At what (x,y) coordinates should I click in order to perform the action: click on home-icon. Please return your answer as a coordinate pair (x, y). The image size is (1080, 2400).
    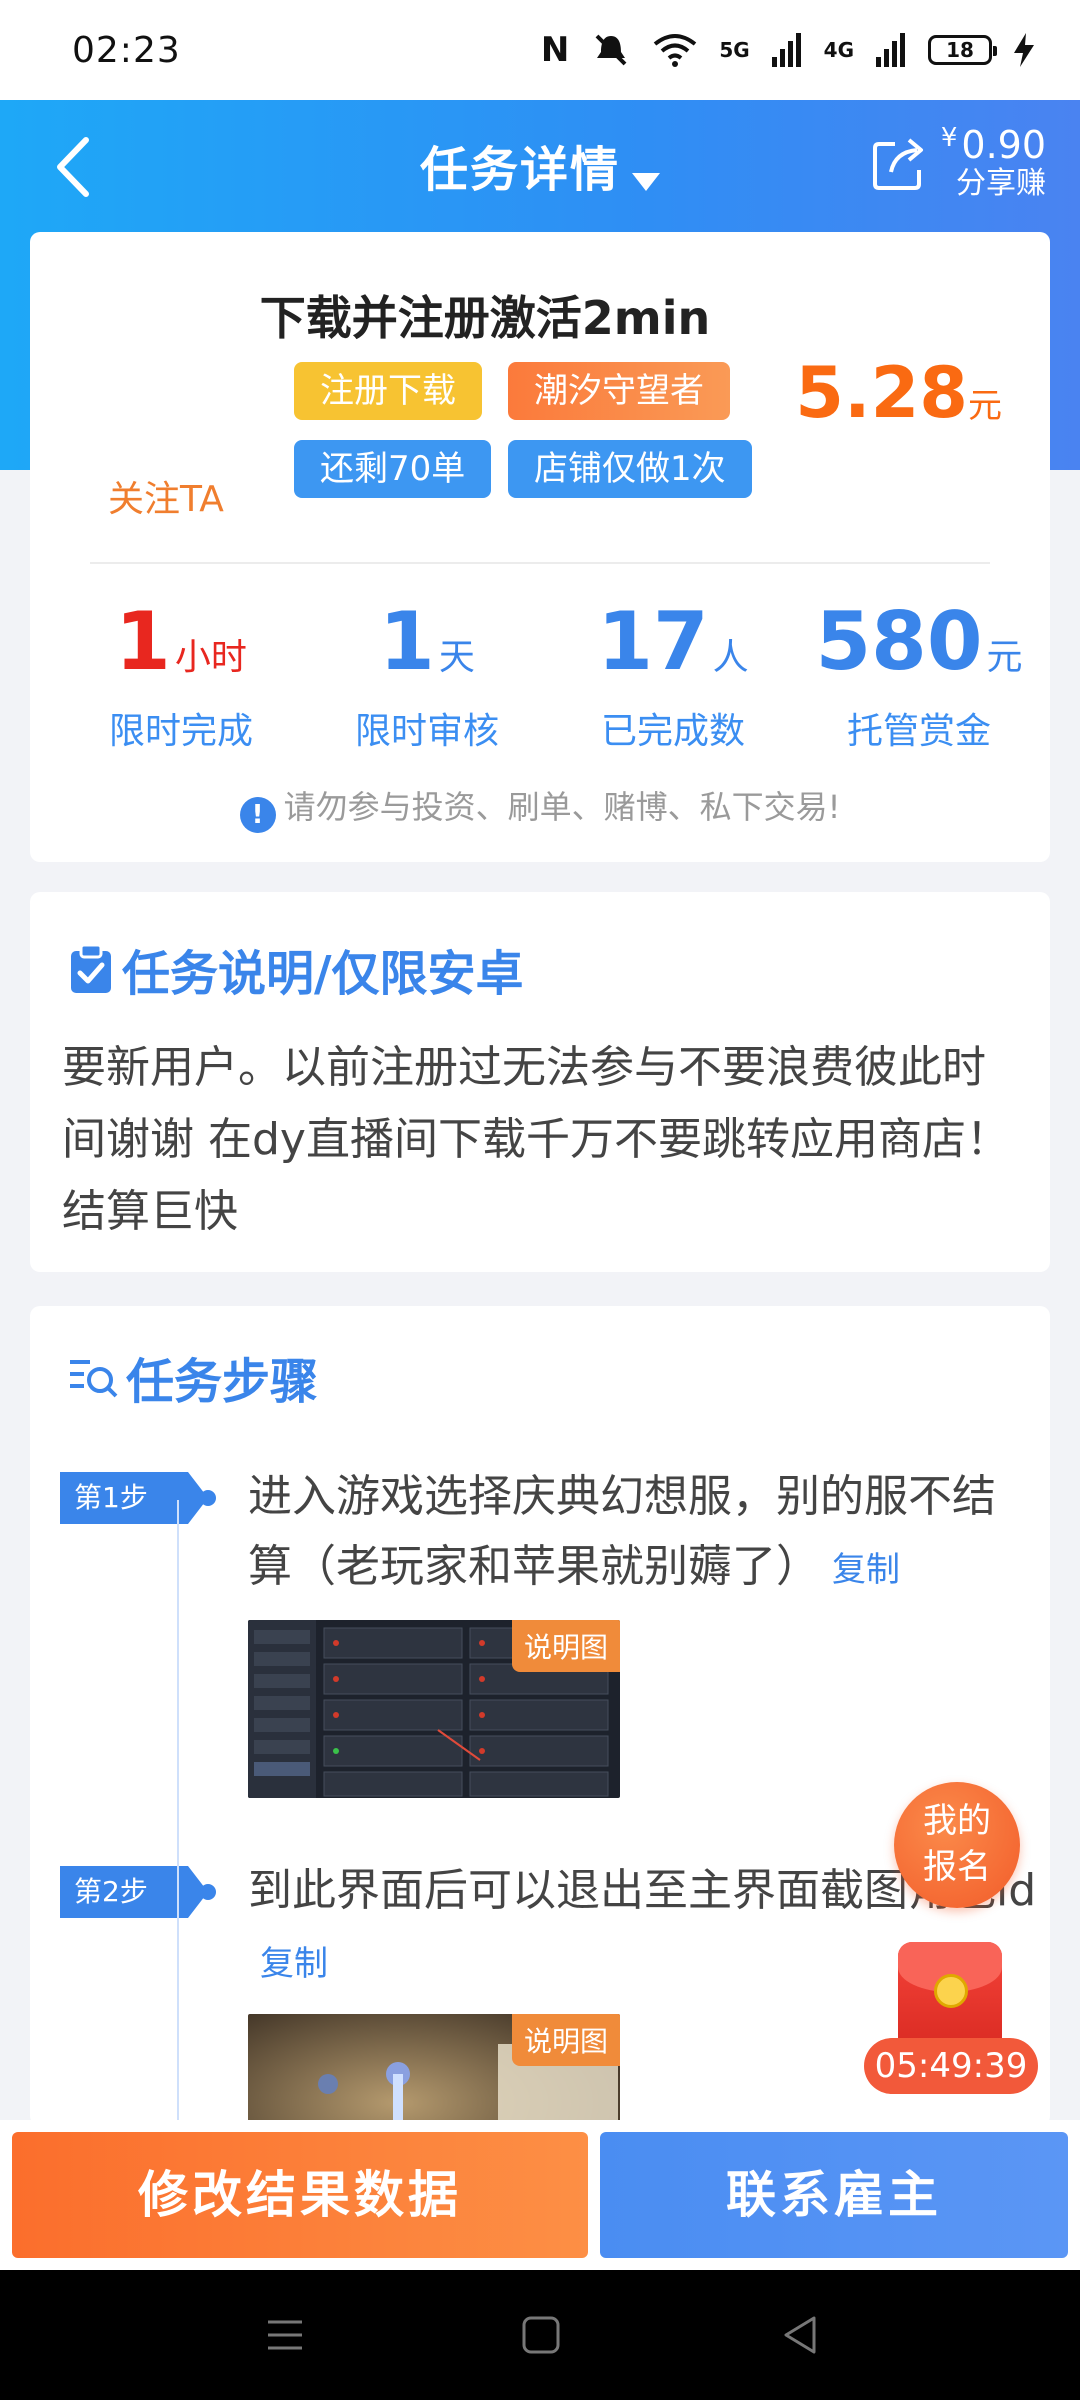
    Looking at the image, I should click on (541, 2335).